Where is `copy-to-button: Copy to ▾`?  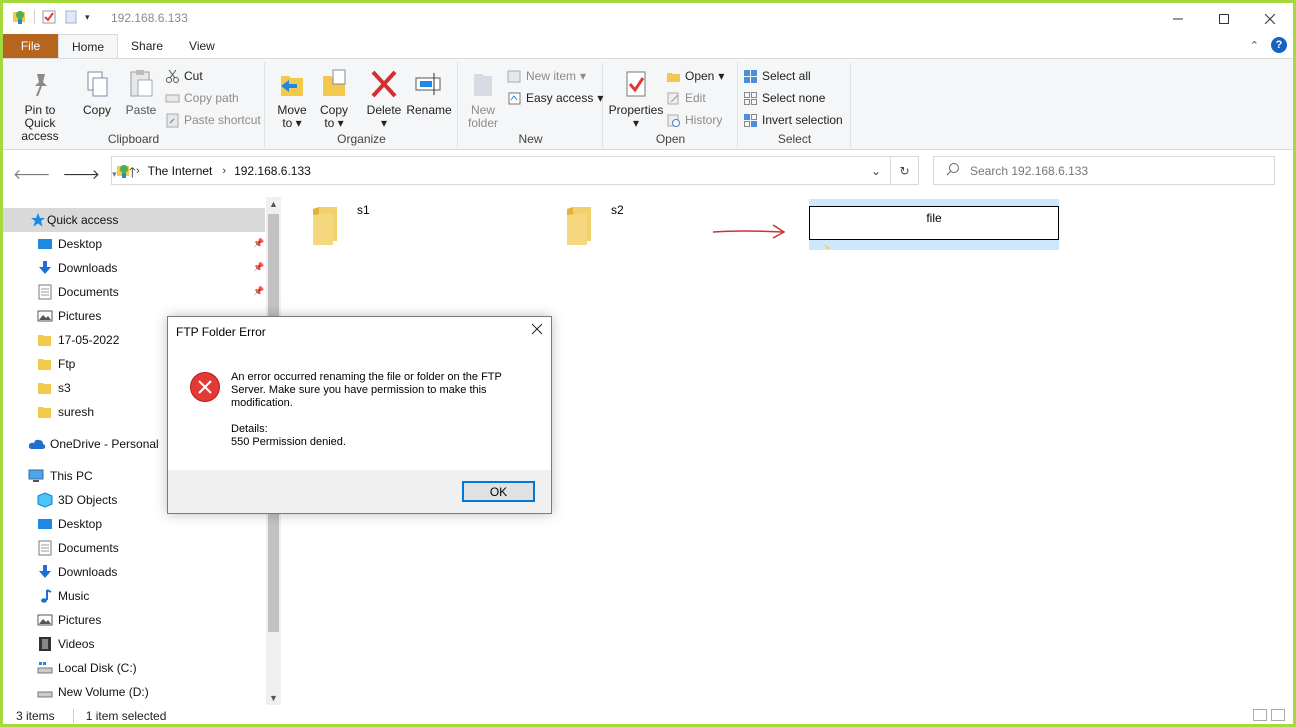
copy-to-button: Copy to ▾ is located at coordinates (334, 99).